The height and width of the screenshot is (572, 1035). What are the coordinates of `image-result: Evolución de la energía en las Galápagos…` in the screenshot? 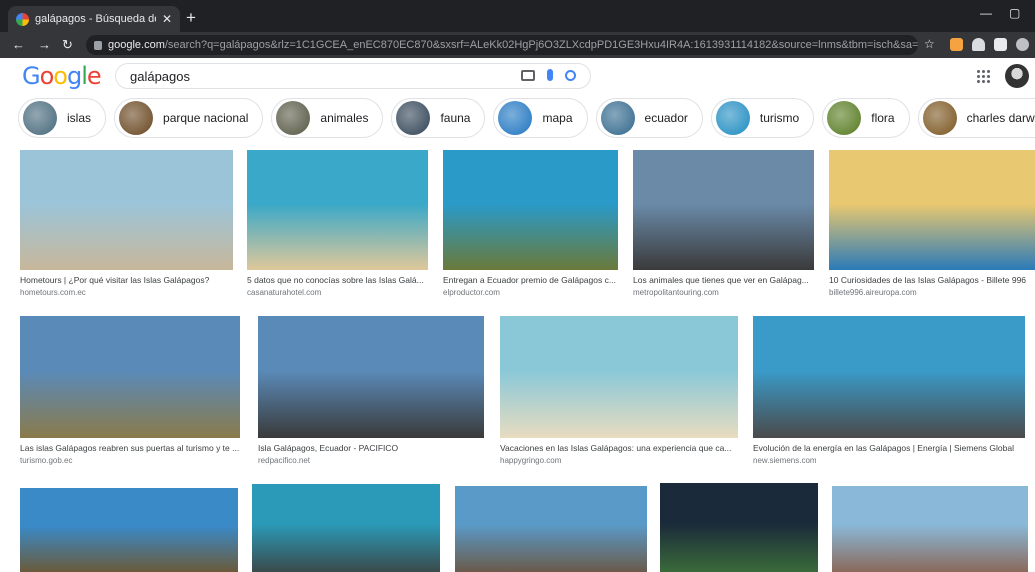 It's located at (889, 390).